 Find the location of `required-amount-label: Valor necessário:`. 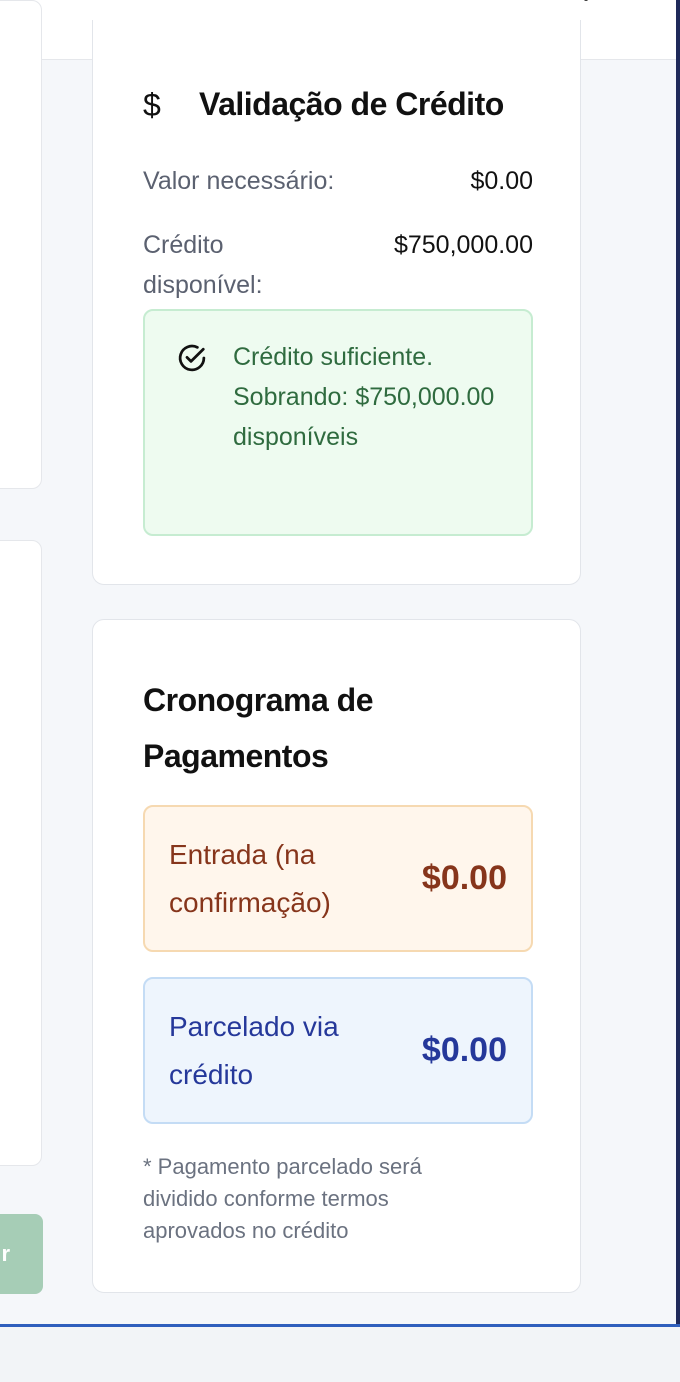

required-amount-label: Valor necessário: is located at coordinates (239, 181).